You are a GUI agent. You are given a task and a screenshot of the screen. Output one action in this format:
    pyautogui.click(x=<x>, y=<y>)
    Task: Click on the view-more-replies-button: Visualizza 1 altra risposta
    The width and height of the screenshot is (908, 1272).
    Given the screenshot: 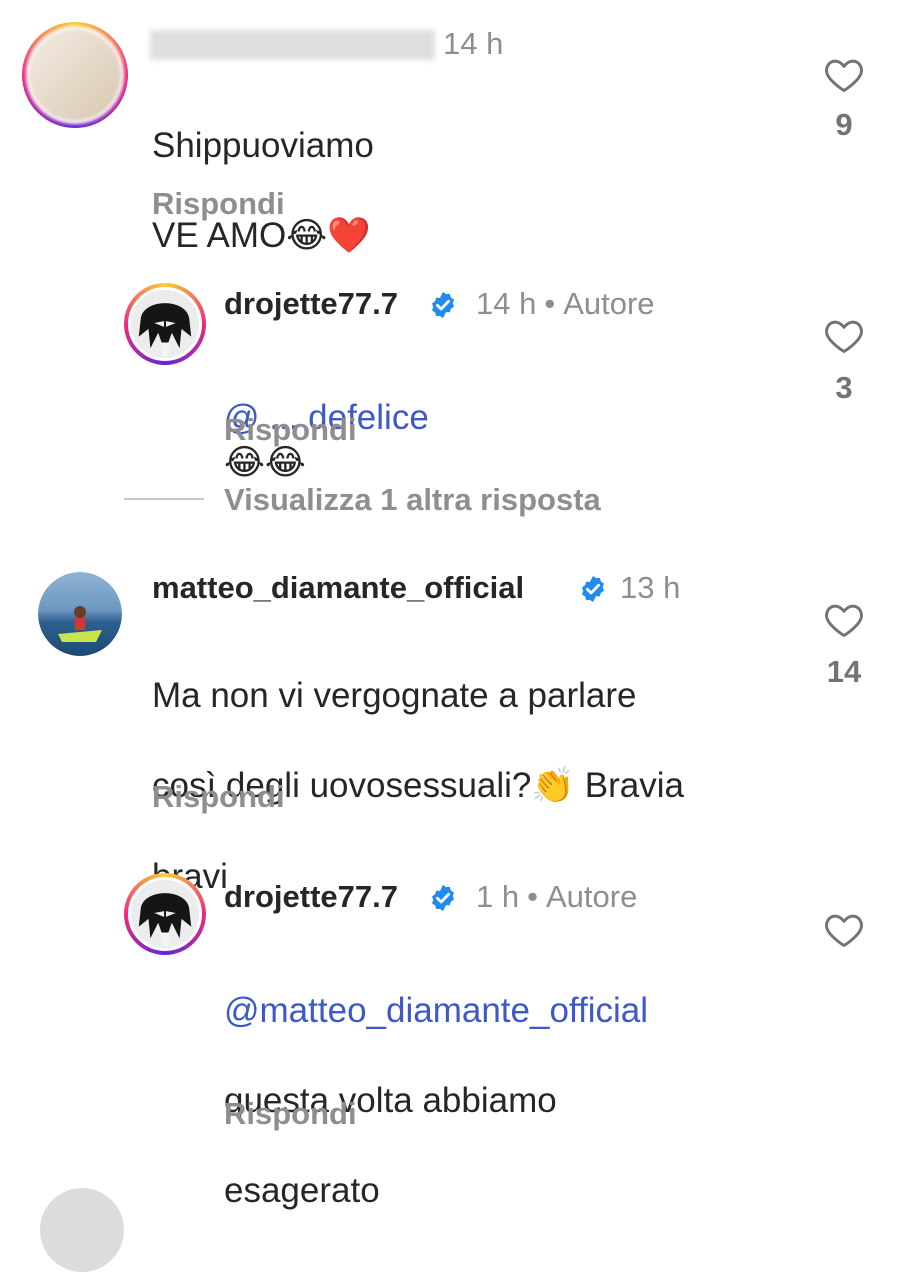 What is the action you would take?
    pyautogui.click(x=412, y=500)
    